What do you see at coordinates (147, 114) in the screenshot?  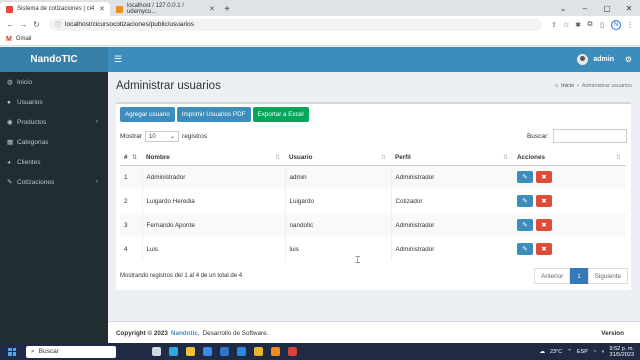 I see `add-user-button: Agregar usuario` at bounding box center [147, 114].